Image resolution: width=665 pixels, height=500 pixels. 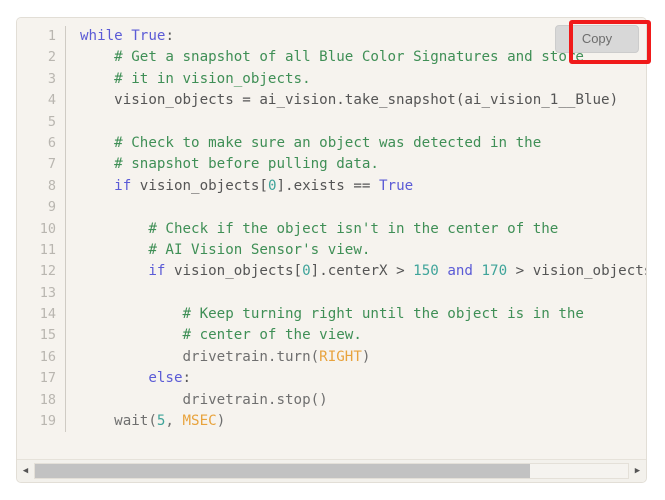 What do you see at coordinates (426, 271) in the screenshot?
I see `code-token: 150` at bounding box center [426, 271].